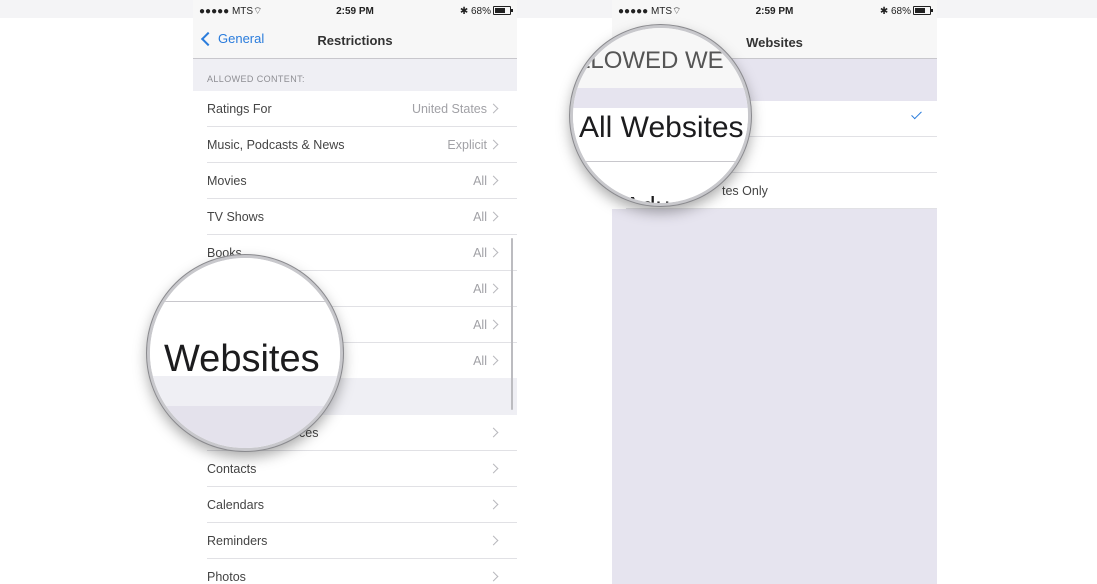 The height and width of the screenshot is (584, 1097). What do you see at coordinates (661, 127) in the screenshot?
I see `magnified-all-websites-label: All Websites` at bounding box center [661, 127].